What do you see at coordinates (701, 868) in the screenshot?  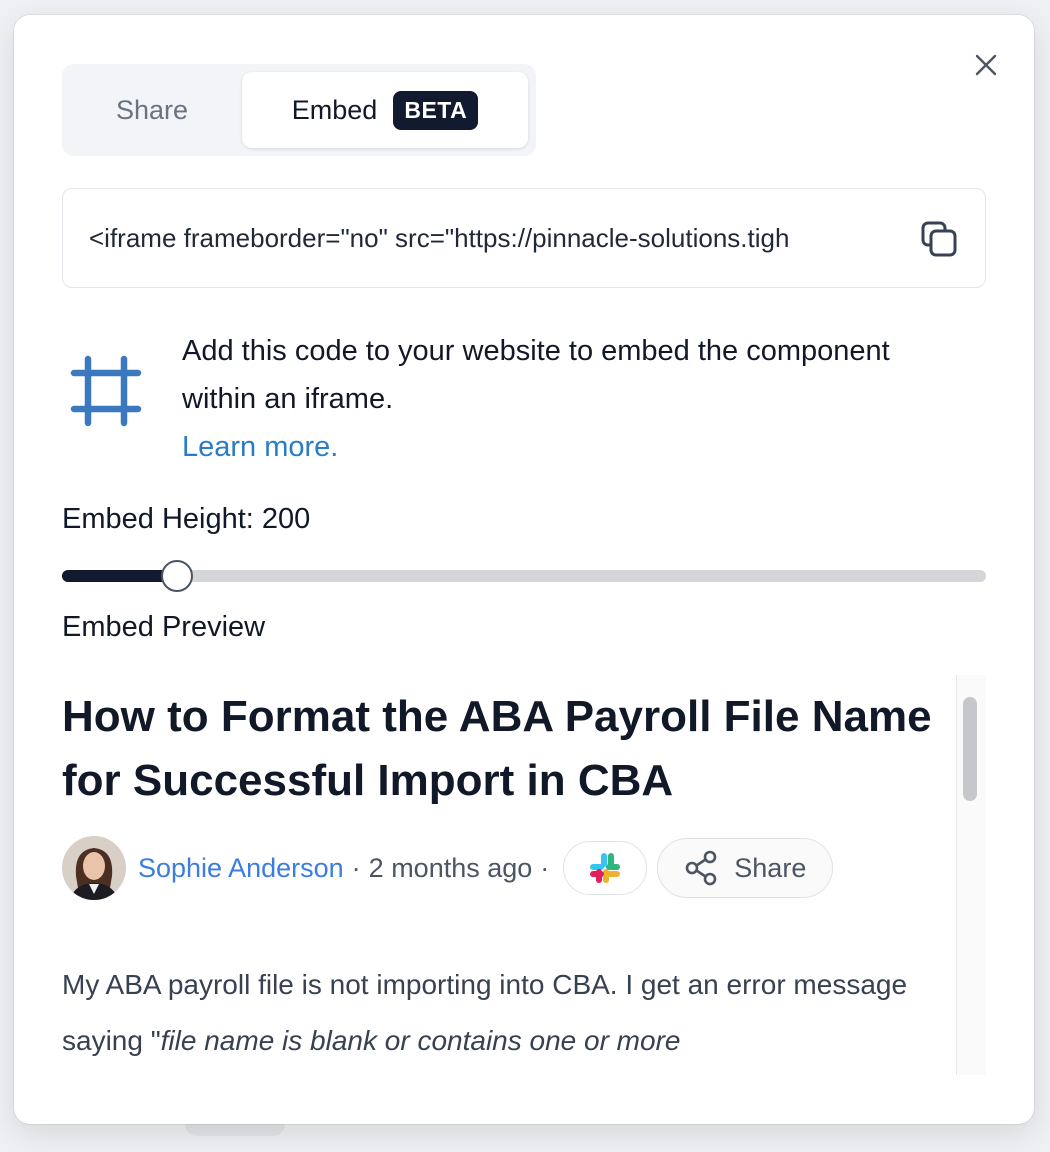 I see `share-nodes-icon` at bounding box center [701, 868].